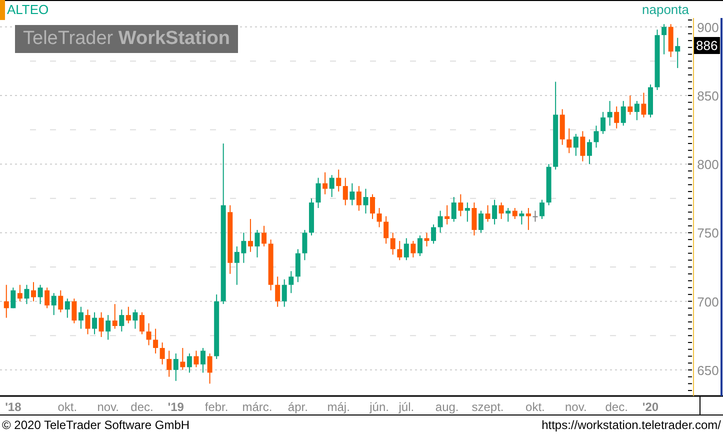  Describe the element at coordinates (28, 9) in the screenshot. I see `symbol-label: ALTEO` at that location.